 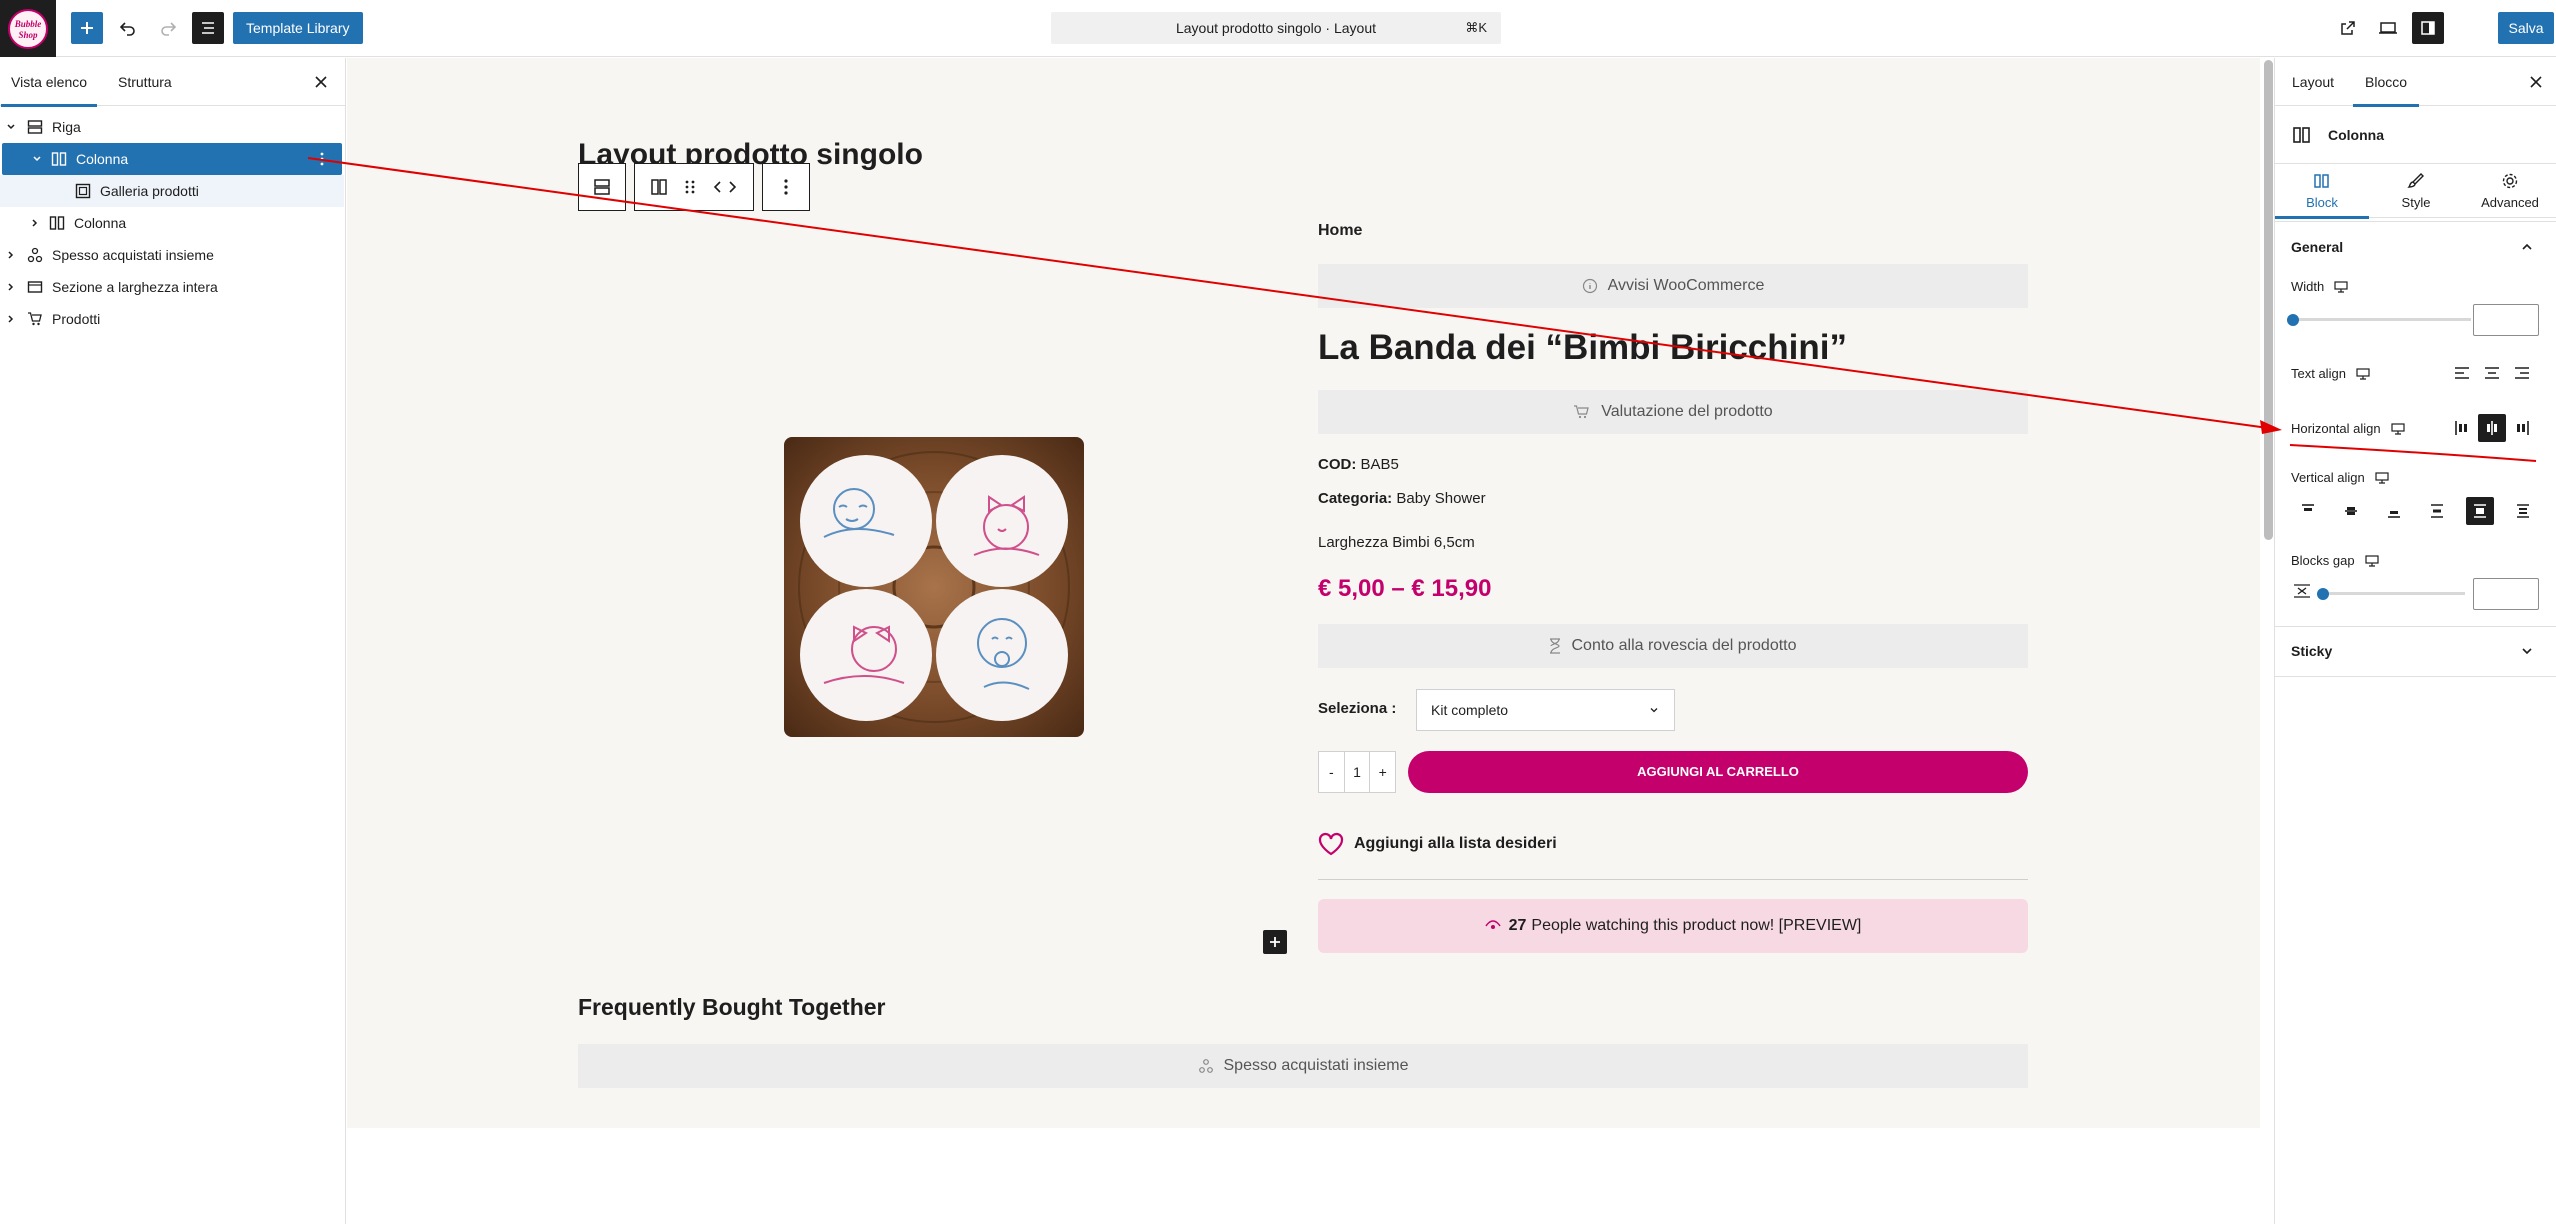 What do you see at coordinates (128, 28) in the screenshot?
I see `undo-button` at bounding box center [128, 28].